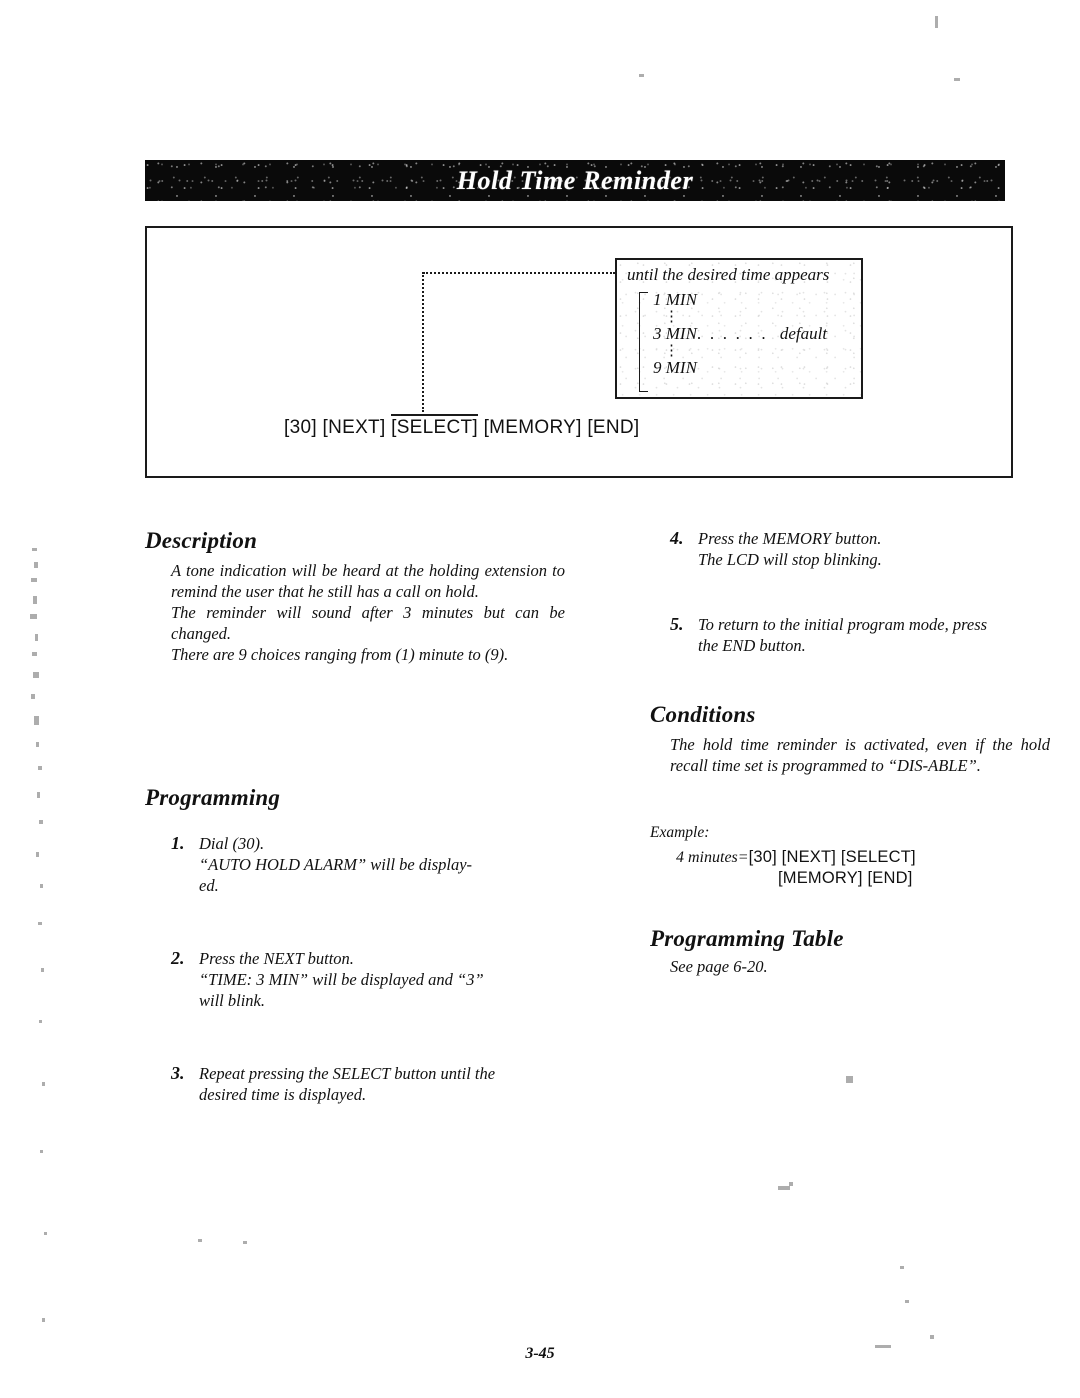 This screenshot has width=1080, height=1398. Describe the element at coordinates (434, 426) in the screenshot. I see `key-select: [SELECT]` at that location.